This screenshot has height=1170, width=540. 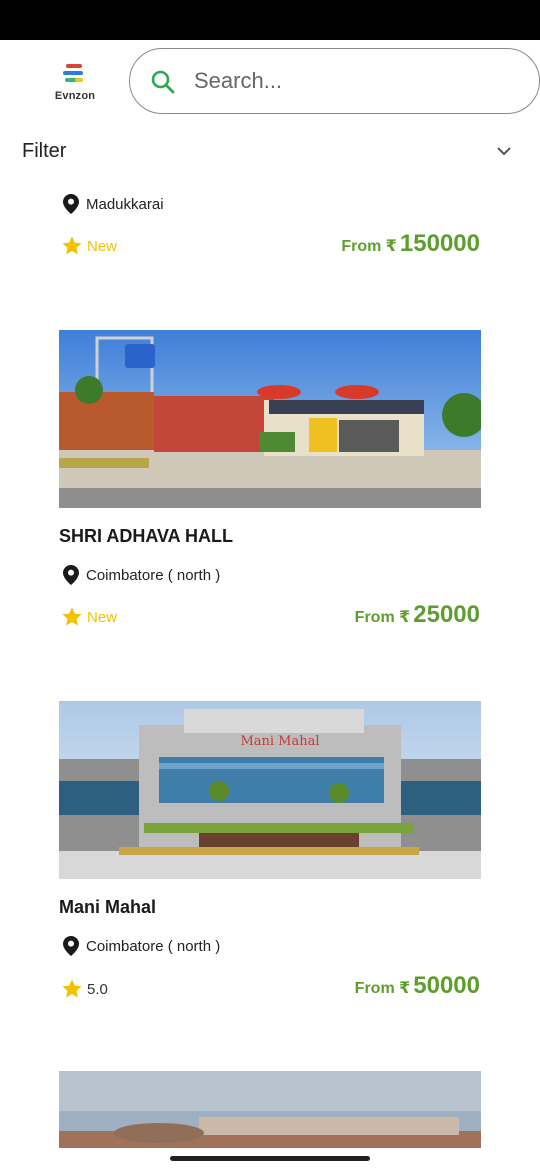 I want to click on venue-price: From ₹ 25000, so click(x=417, y=617).